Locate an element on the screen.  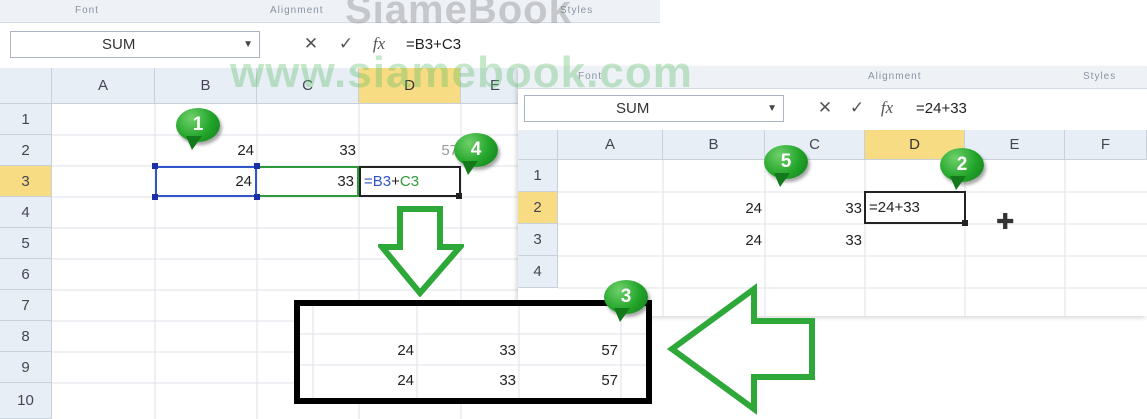
enter-icon: ✓ is located at coordinates (857, 108).